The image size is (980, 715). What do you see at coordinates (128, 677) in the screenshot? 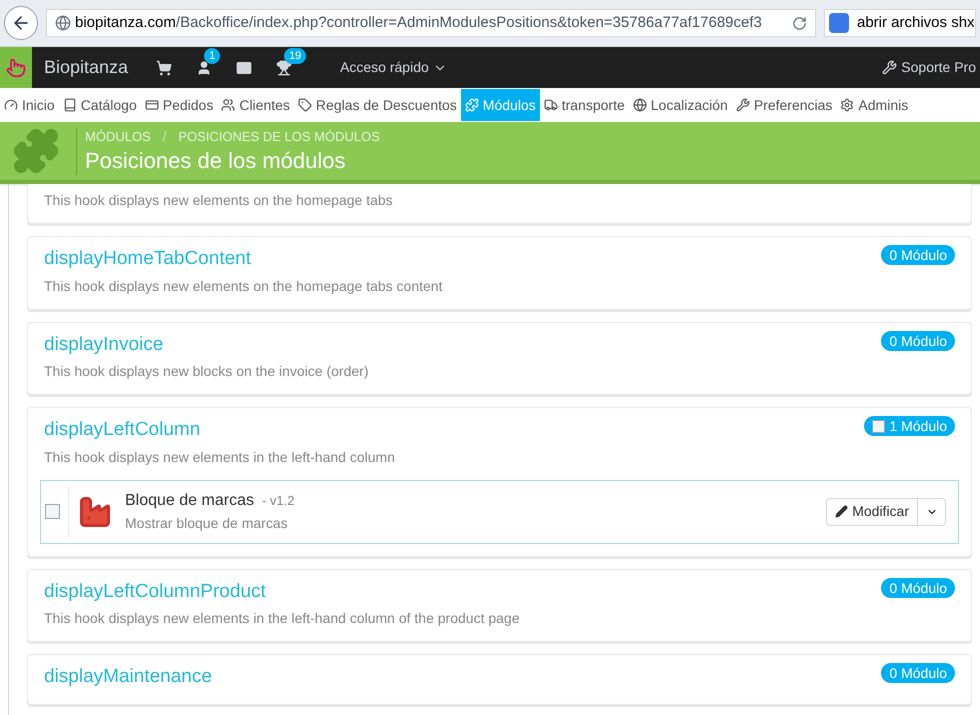
I see `hook-title: displayMaintenance` at bounding box center [128, 677].